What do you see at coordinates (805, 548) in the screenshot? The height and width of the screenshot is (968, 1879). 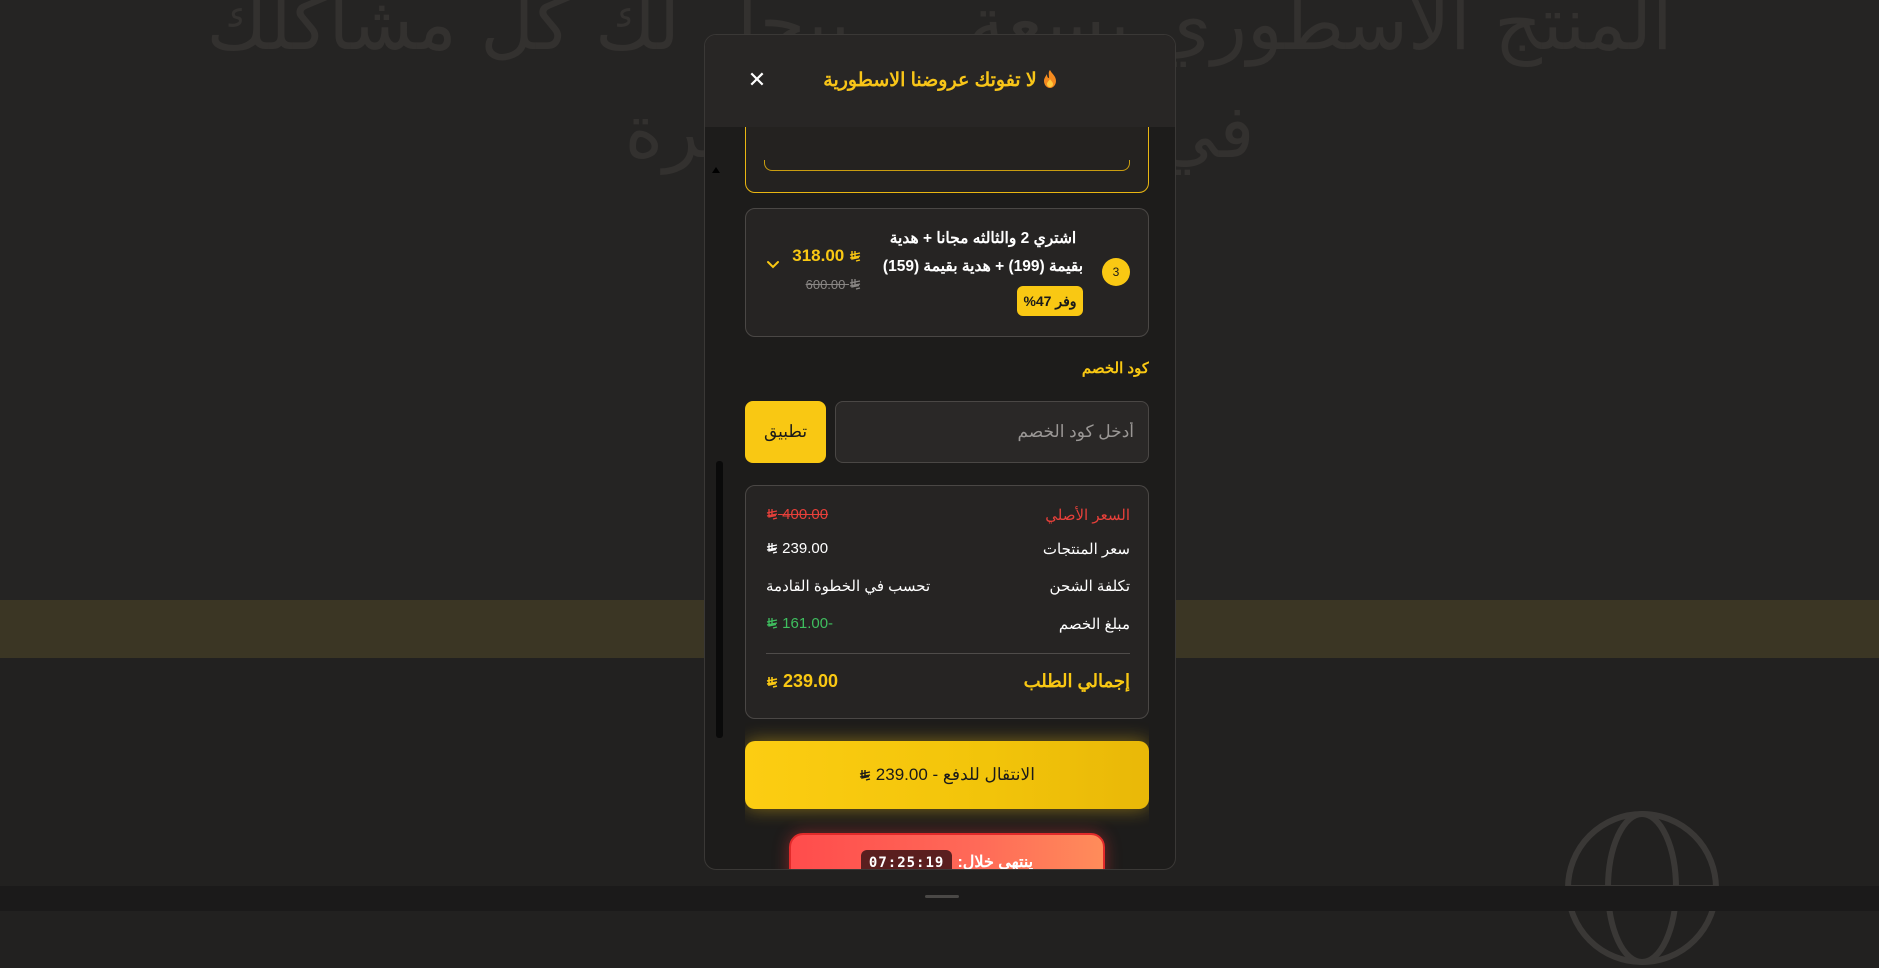 I see `products-price-amount: 239.00` at bounding box center [805, 548].